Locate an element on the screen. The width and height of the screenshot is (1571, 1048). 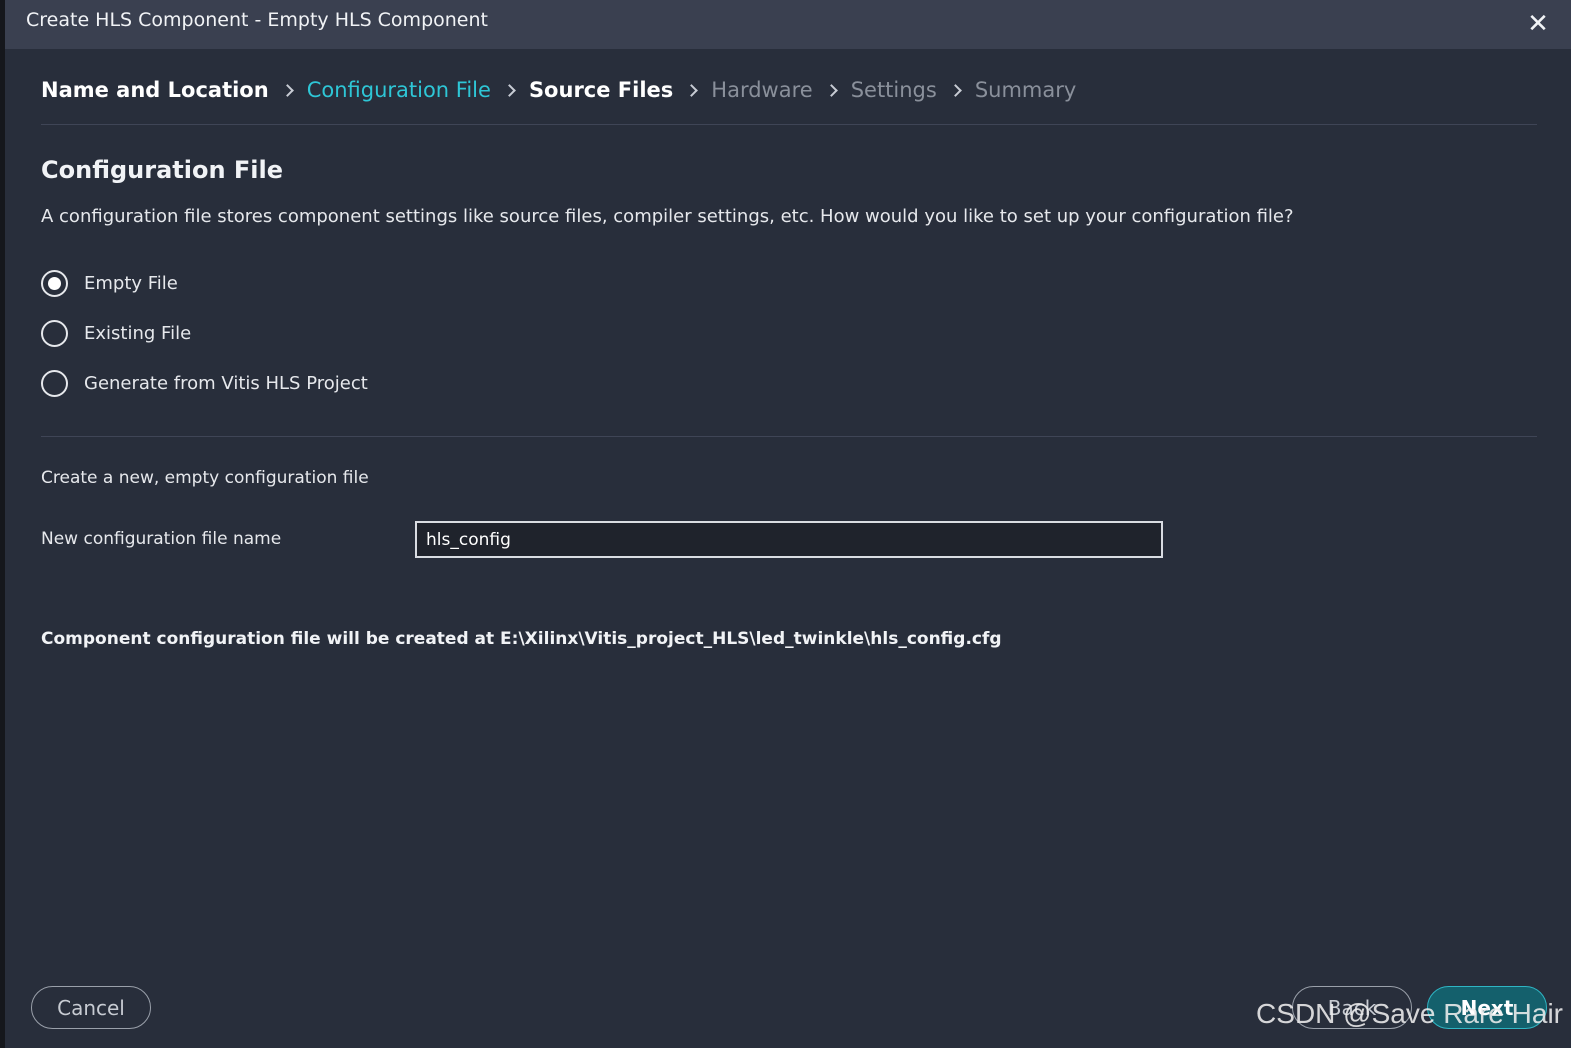
config-file-name-label: New configuration file name is located at coordinates (161, 539).